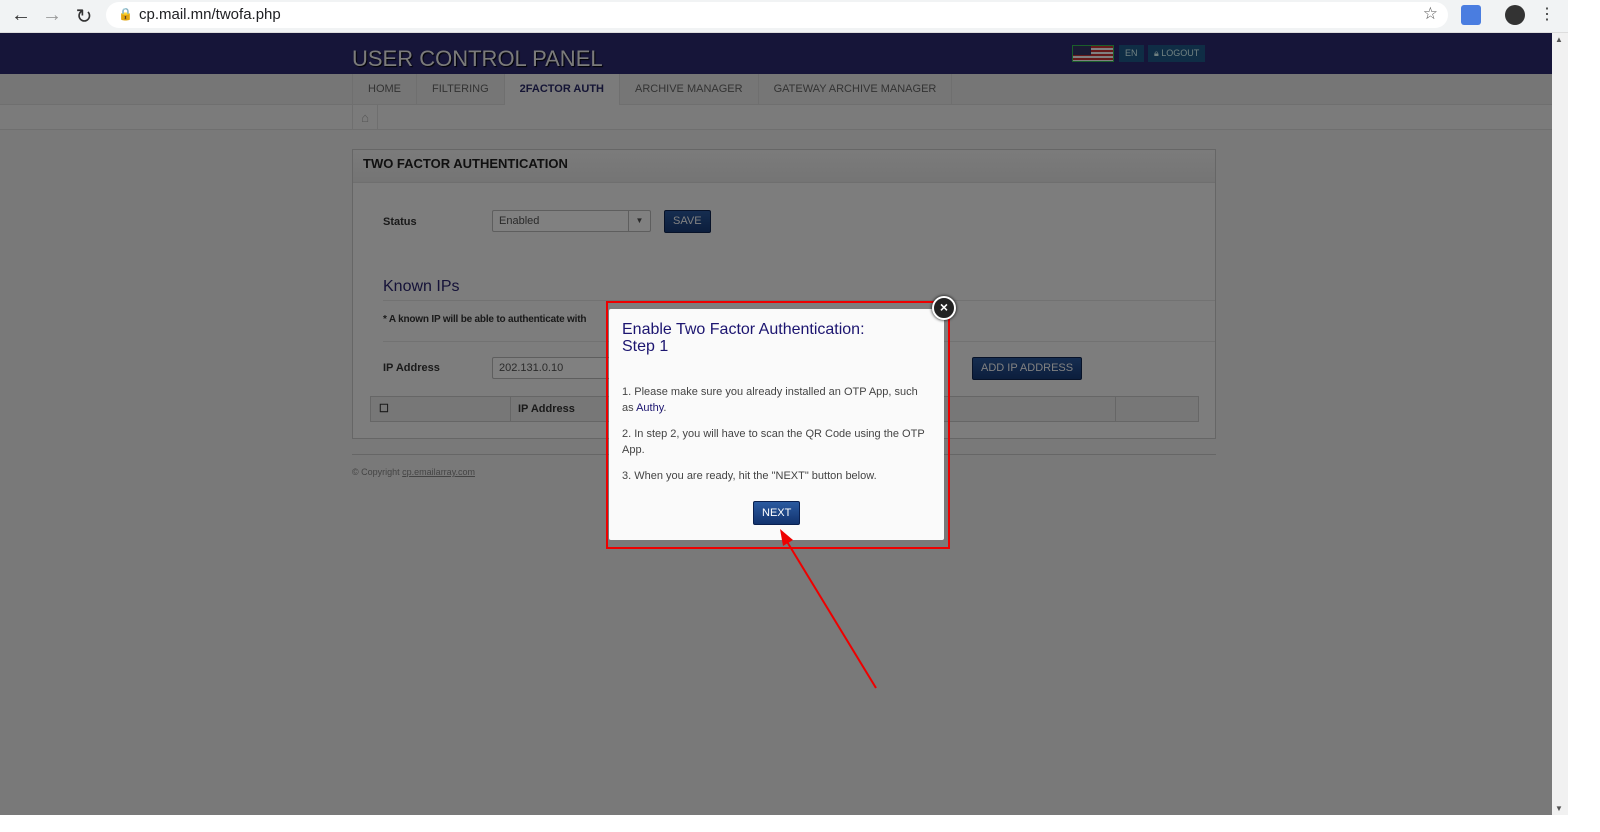 The width and height of the screenshot is (1600, 832). Describe the element at coordinates (531, 368) in the screenshot. I see `ip-address-value: 202.131.0.10` at that location.